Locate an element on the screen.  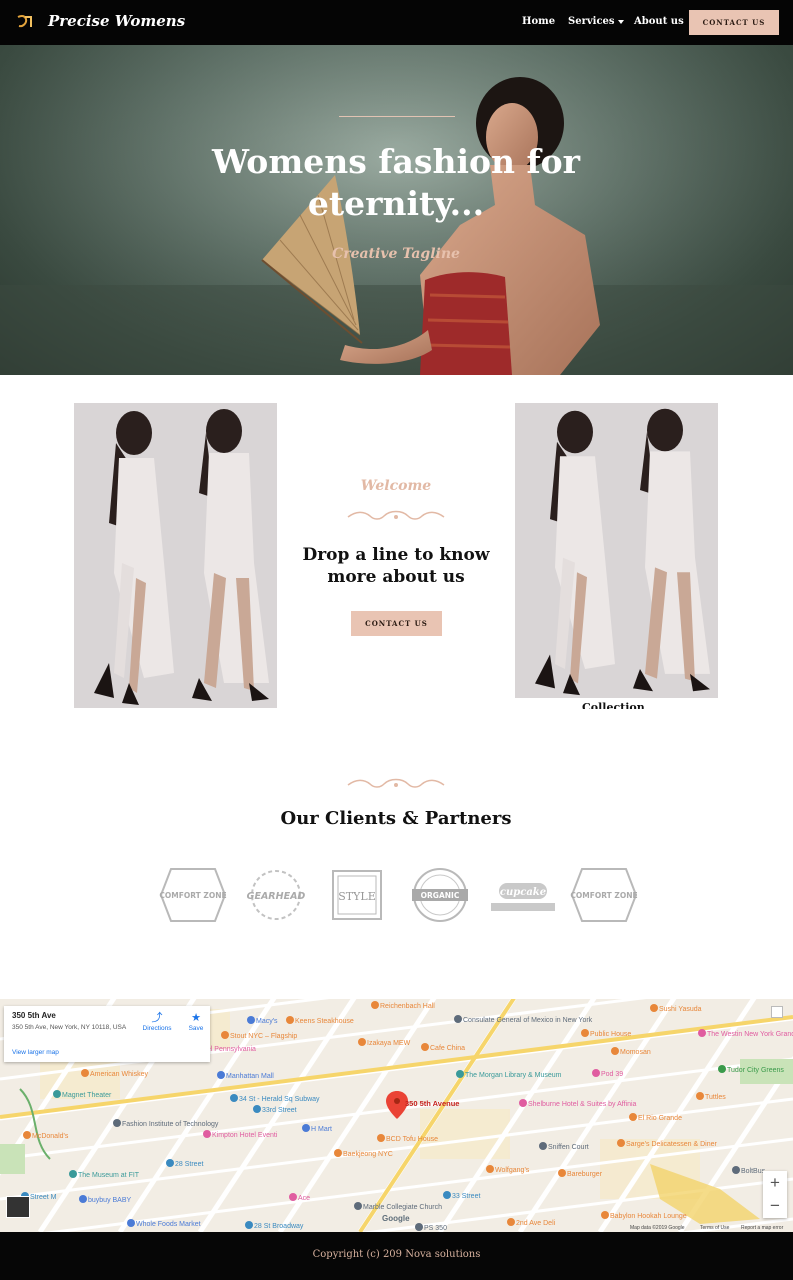
fashion-photo-right is located at coordinates (616, 550).